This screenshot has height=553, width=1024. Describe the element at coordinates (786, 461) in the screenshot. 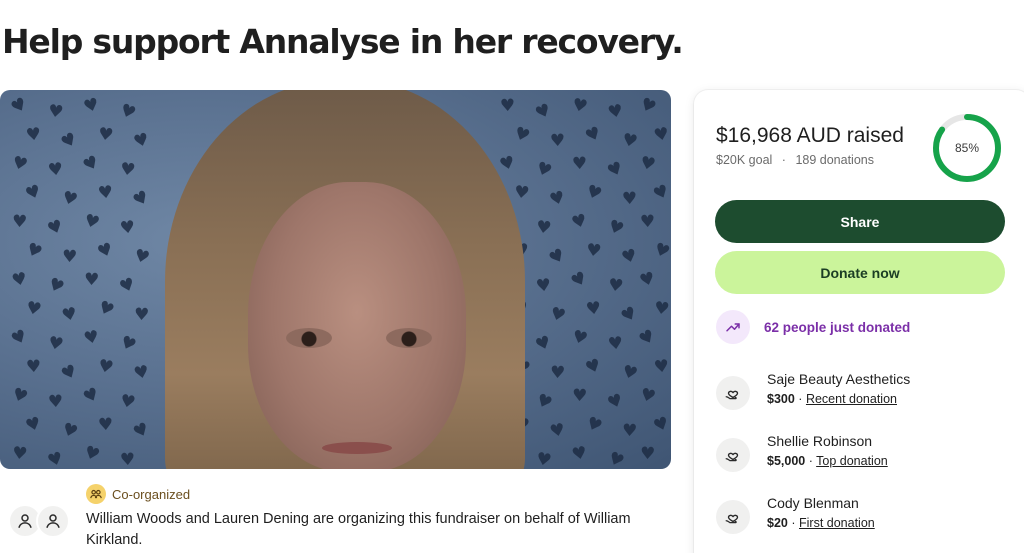

I see `donation-amount: $5,000` at that location.